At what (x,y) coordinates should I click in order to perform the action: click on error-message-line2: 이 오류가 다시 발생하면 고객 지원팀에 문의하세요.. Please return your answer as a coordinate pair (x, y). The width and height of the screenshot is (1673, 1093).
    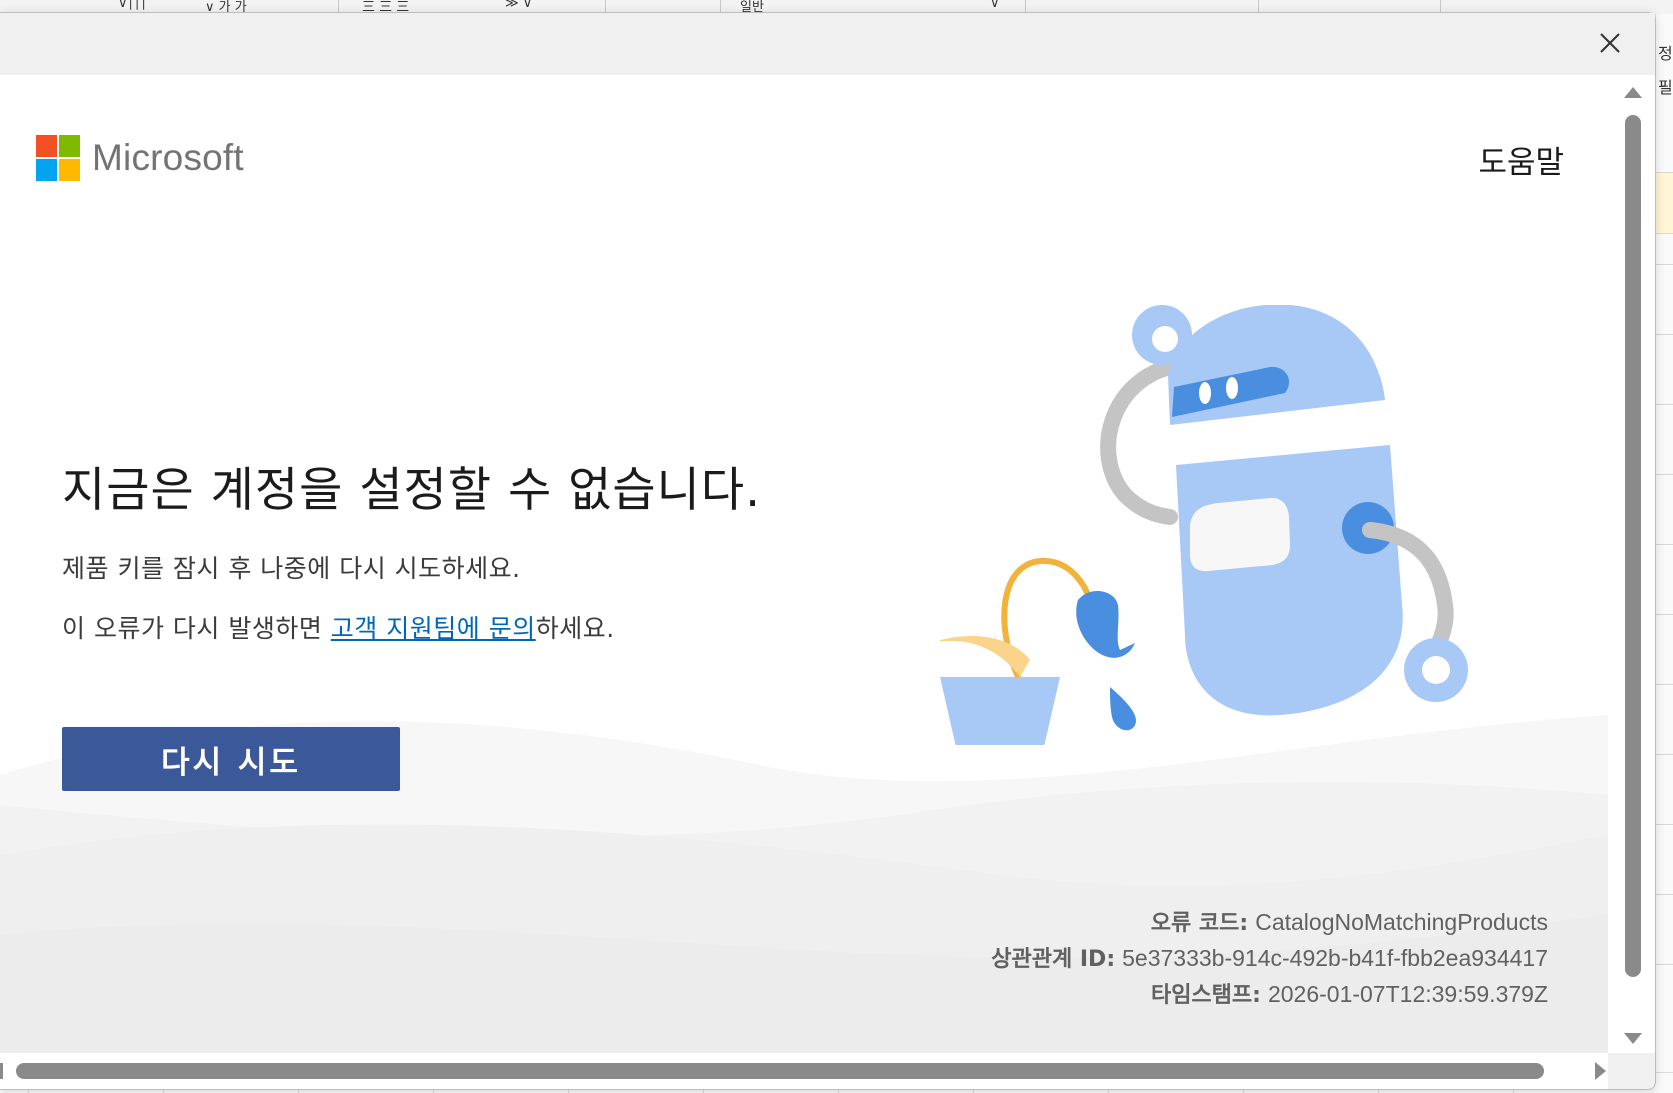
    Looking at the image, I should click on (338, 627).